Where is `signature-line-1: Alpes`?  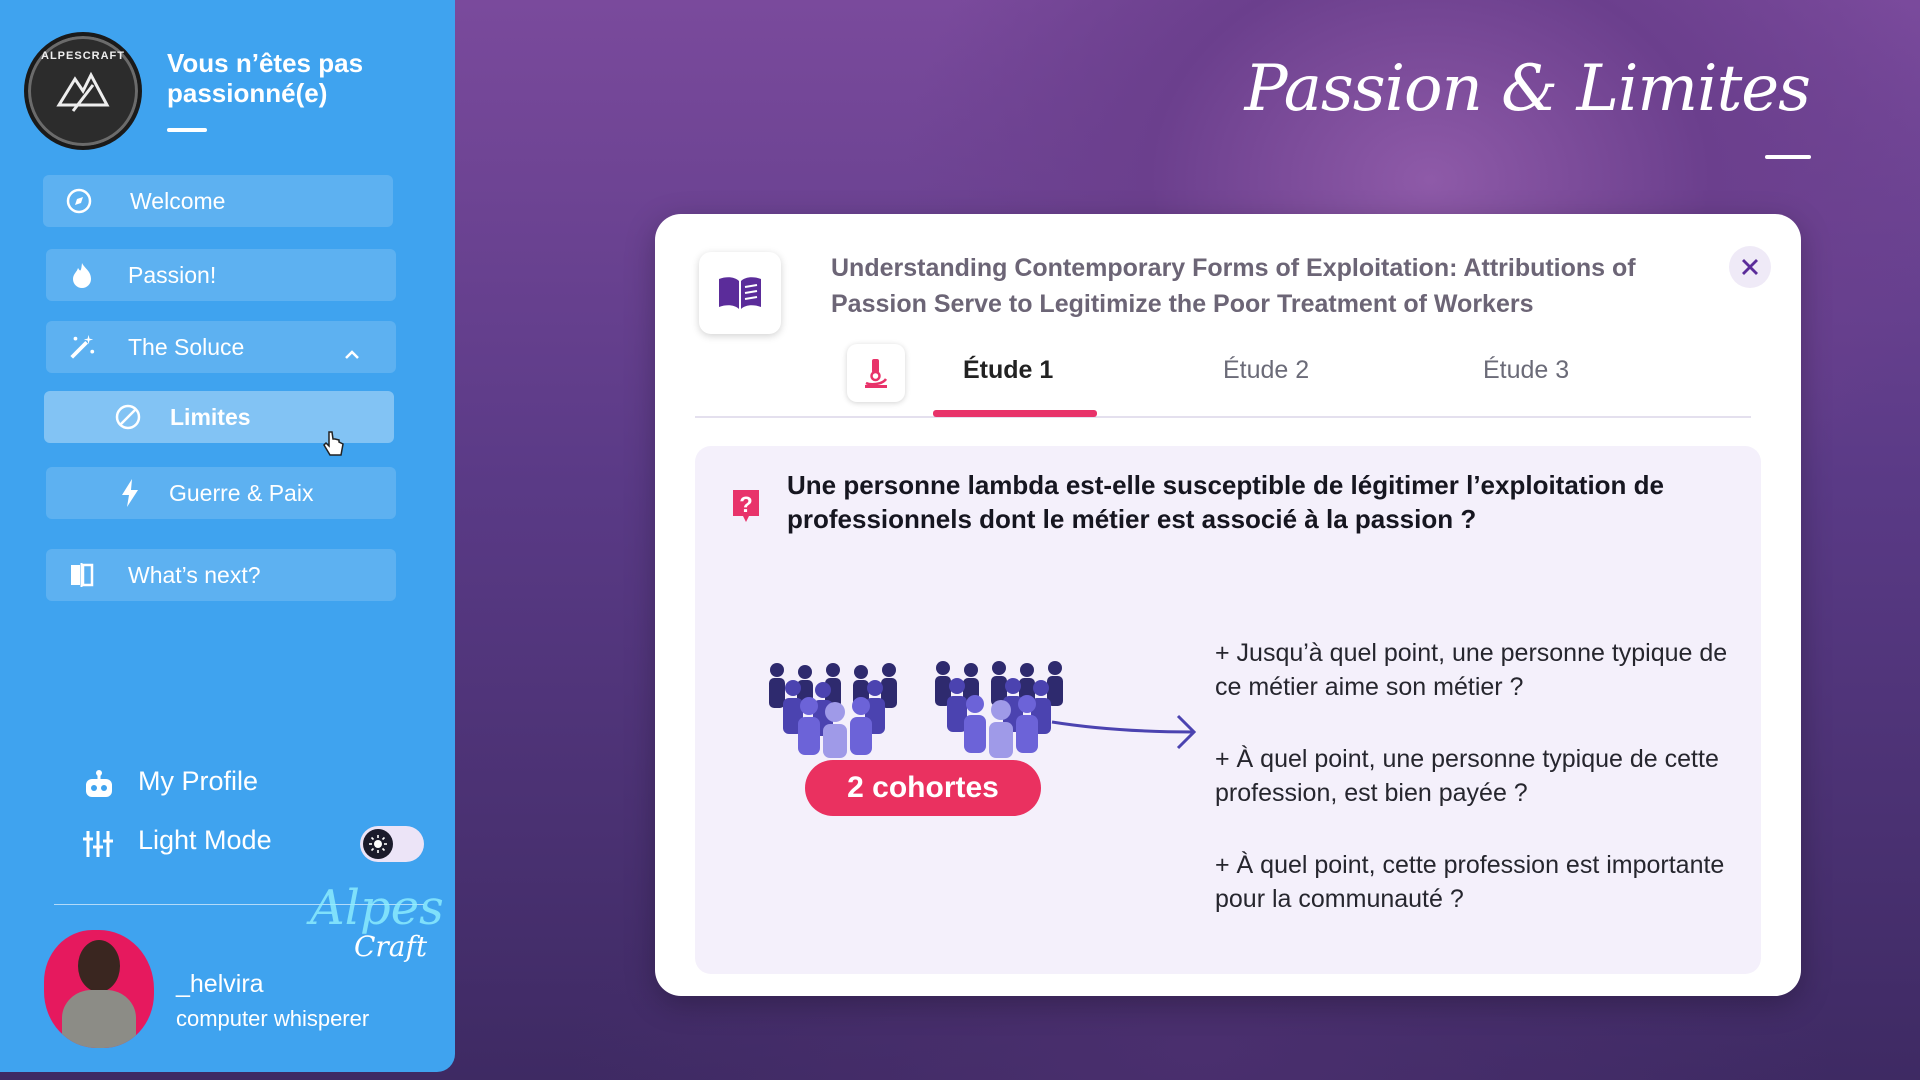
signature-line-1: Alpes is located at coordinates (377, 908).